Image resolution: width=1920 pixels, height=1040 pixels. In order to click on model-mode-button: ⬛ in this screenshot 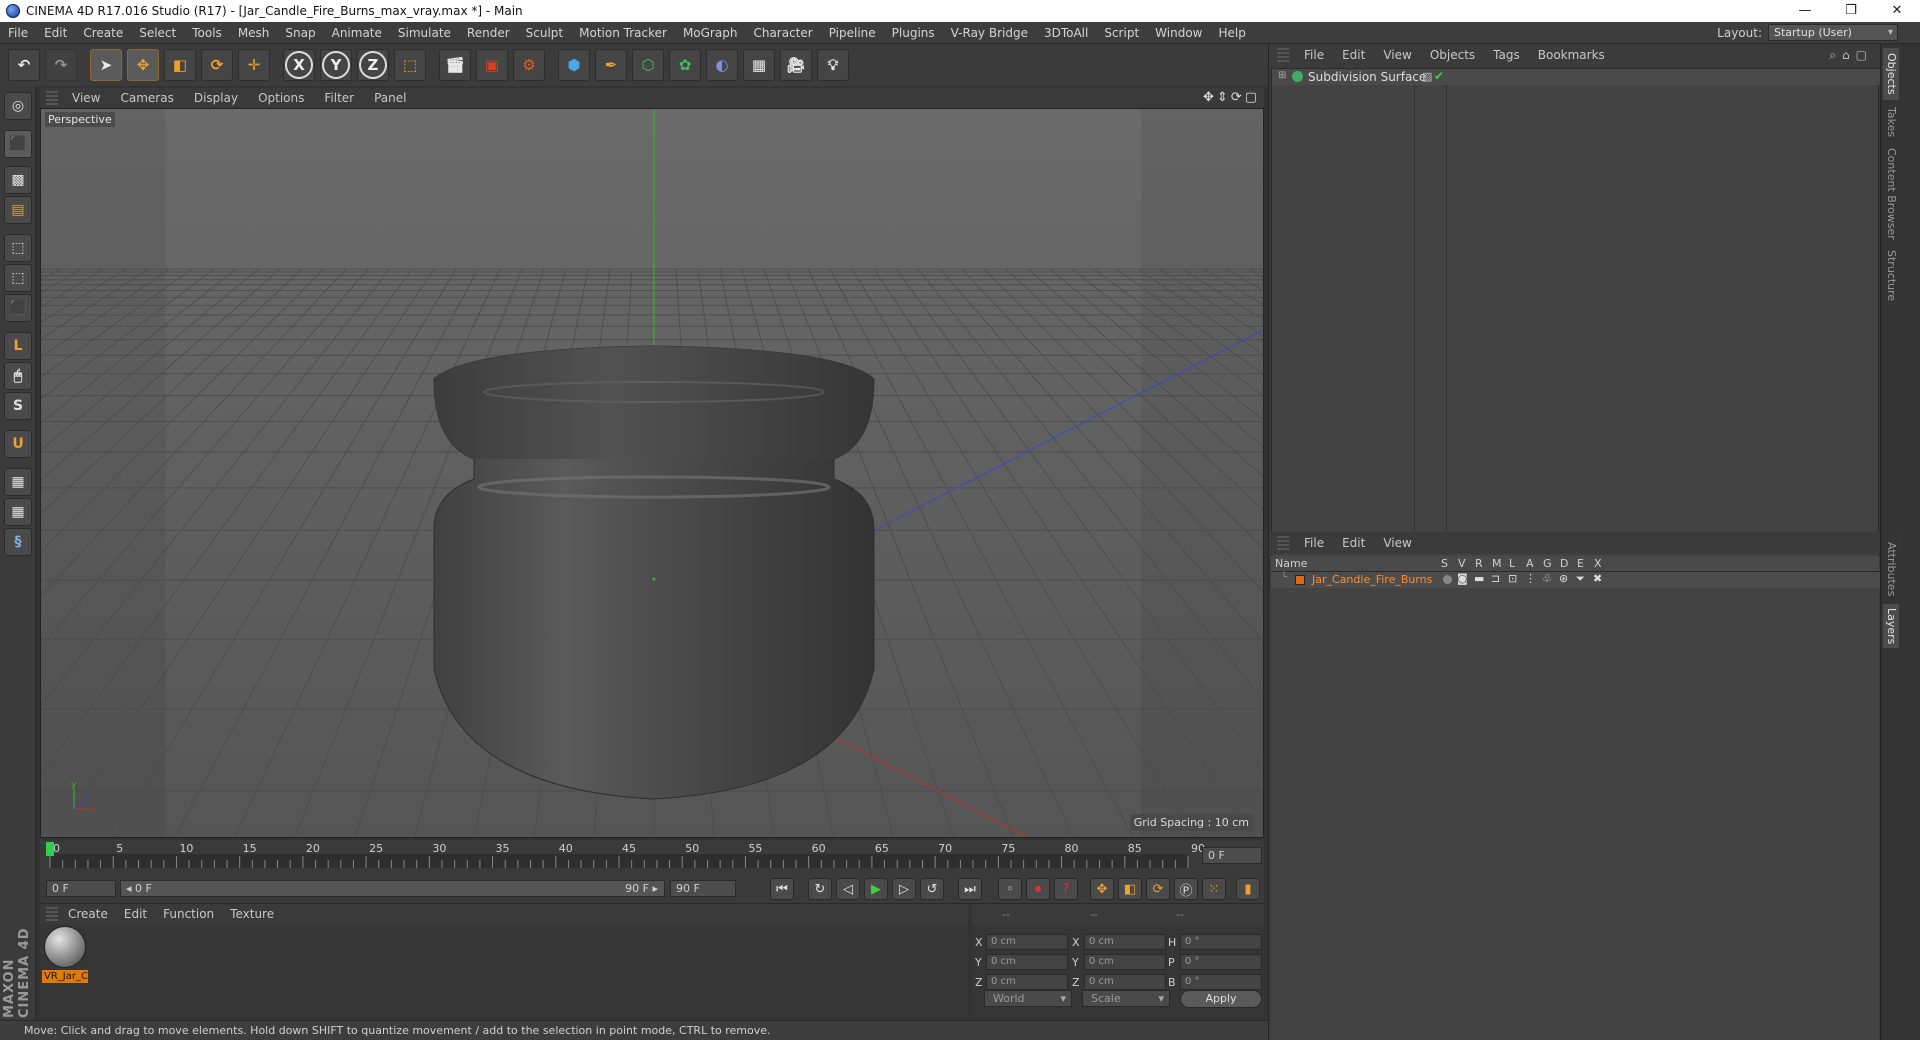, I will do `click(18, 144)`.